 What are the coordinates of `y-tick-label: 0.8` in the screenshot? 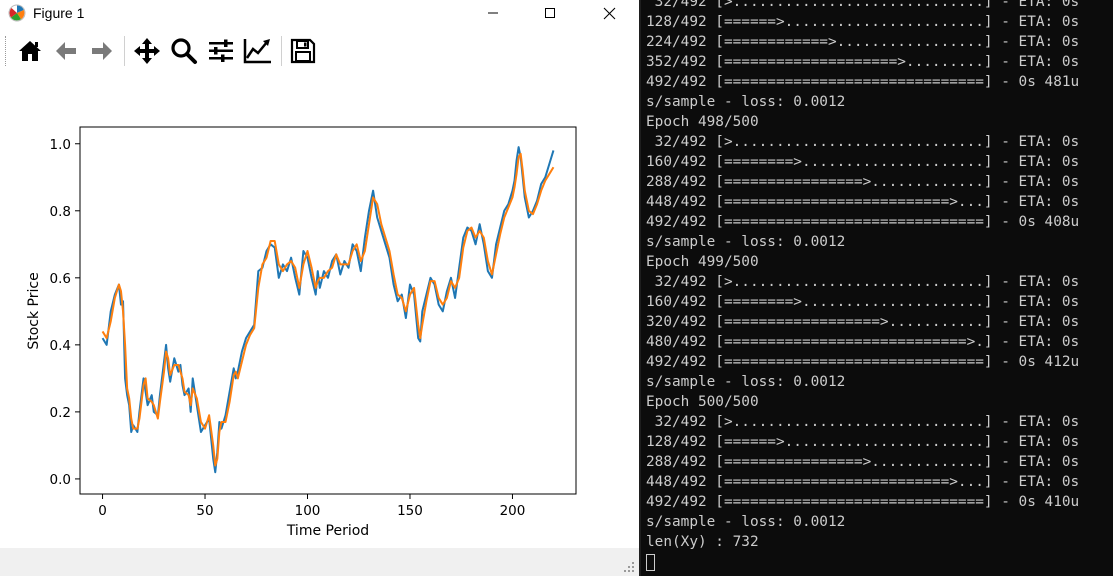 It's located at (60, 212).